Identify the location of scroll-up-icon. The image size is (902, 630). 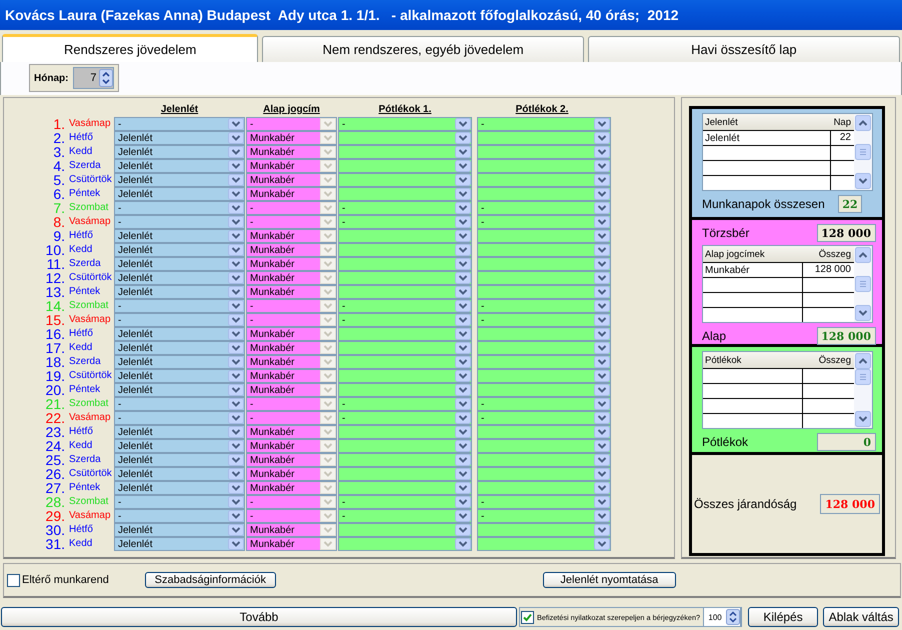
(863, 123).